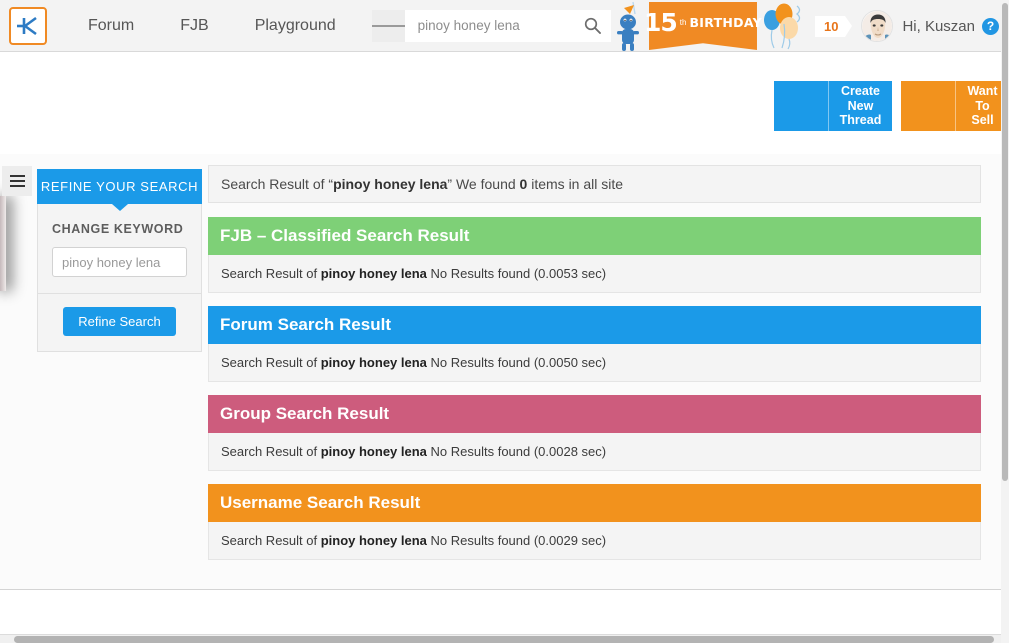 Image resolution: width=1009 pixels, height=643 pixels. I want to click on banner-superscript: th, so click(683, 22).